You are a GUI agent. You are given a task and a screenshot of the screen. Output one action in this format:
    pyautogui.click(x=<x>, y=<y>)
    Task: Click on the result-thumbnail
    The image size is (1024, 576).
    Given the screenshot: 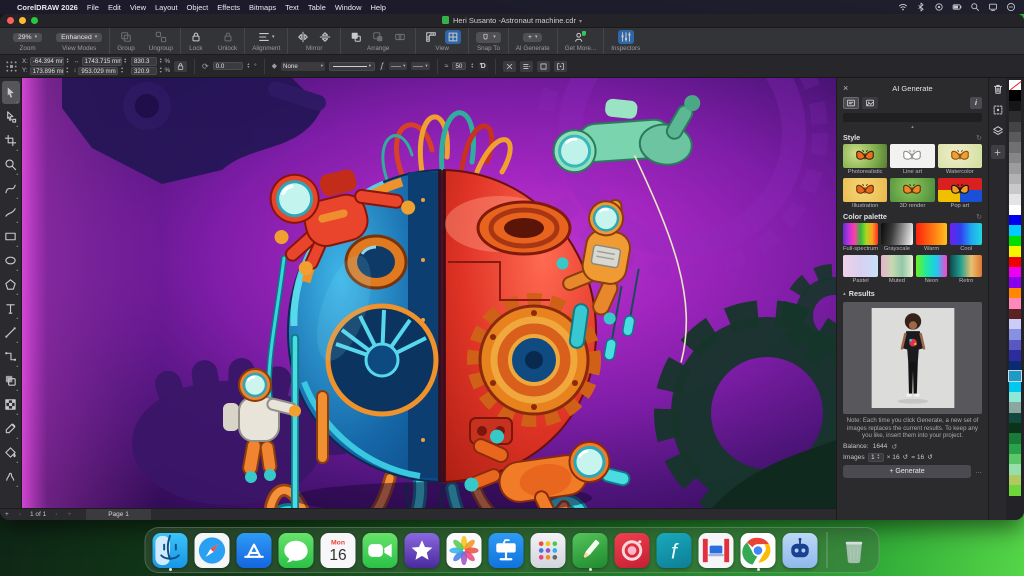 What is the action you would take?
    pyautogui.click(x=912, y=358)
    